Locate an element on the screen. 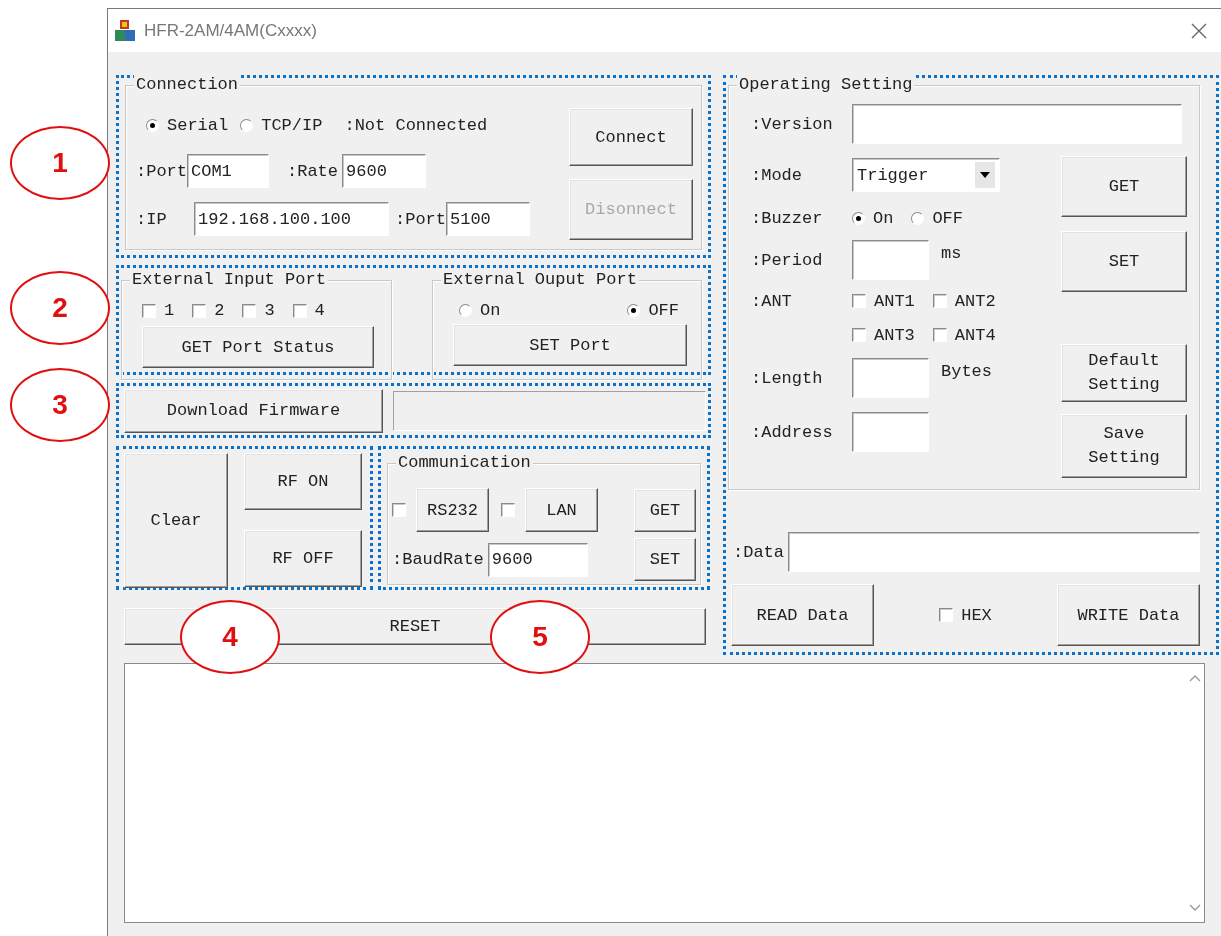 The height and width of the screenshot is (936, 1221). mode-dropdown: Trigger is located at coordinates (926, 175).